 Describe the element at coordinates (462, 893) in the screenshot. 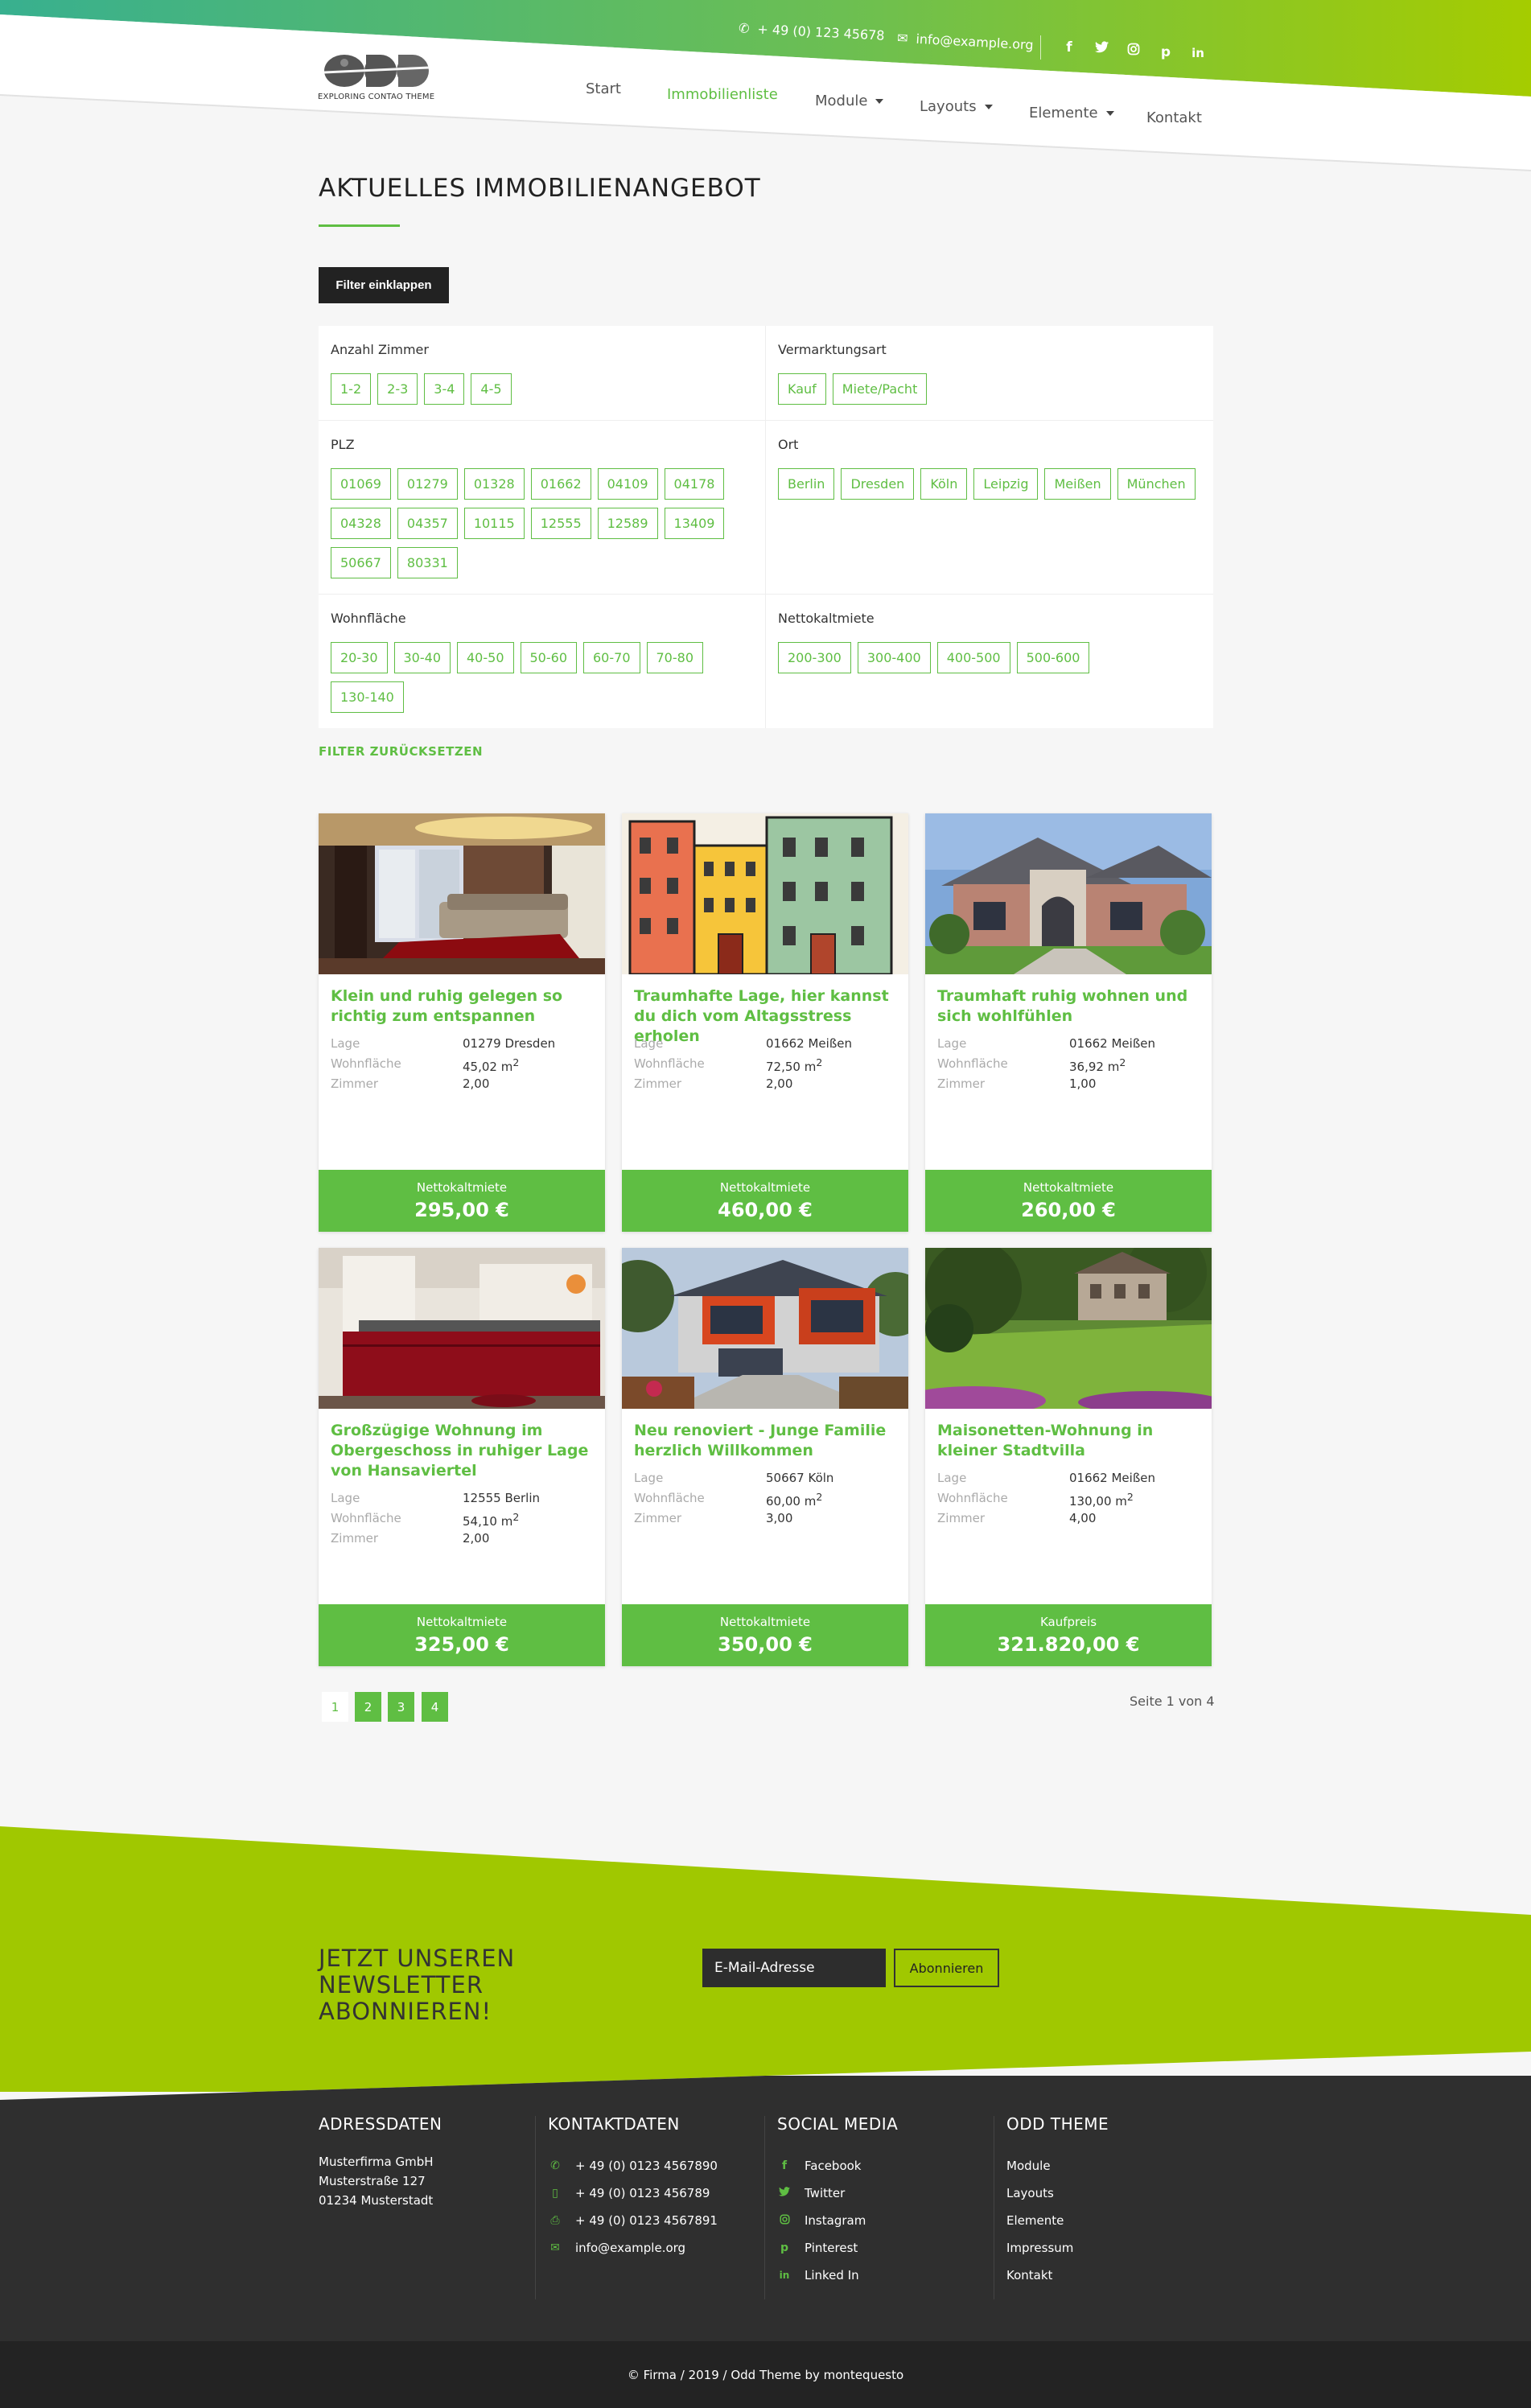

I see `listing-image-living-room` at that location.